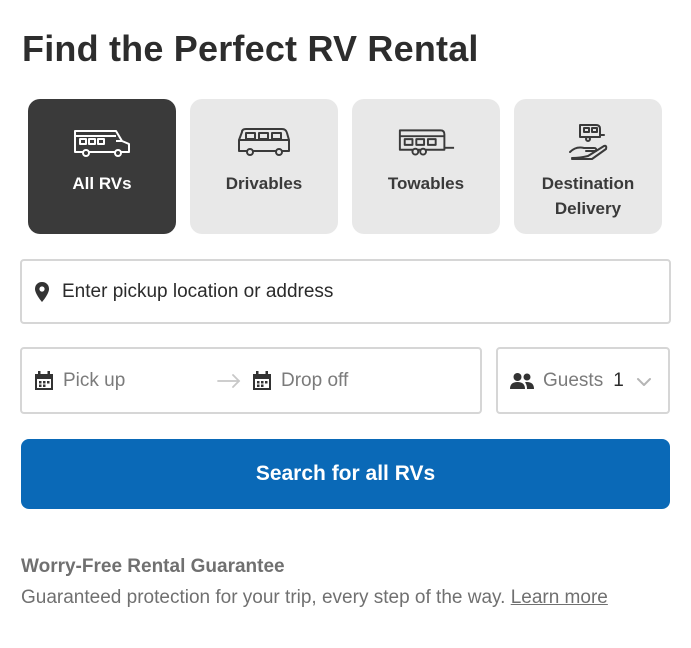 The width and height of the screenshot is (691, 648). What do you see at coordinates (426, 166) in the screenshot?
I see `category-tile-towables: Towables` at bounding box center [426, 166].